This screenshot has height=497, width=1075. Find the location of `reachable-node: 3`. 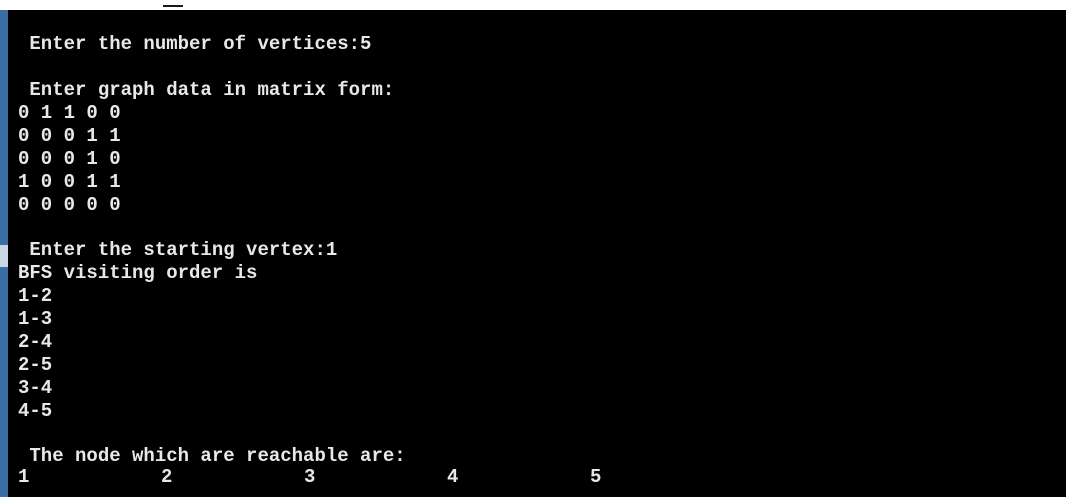

reachable-node: 3 is located at coordinates (310, 477).